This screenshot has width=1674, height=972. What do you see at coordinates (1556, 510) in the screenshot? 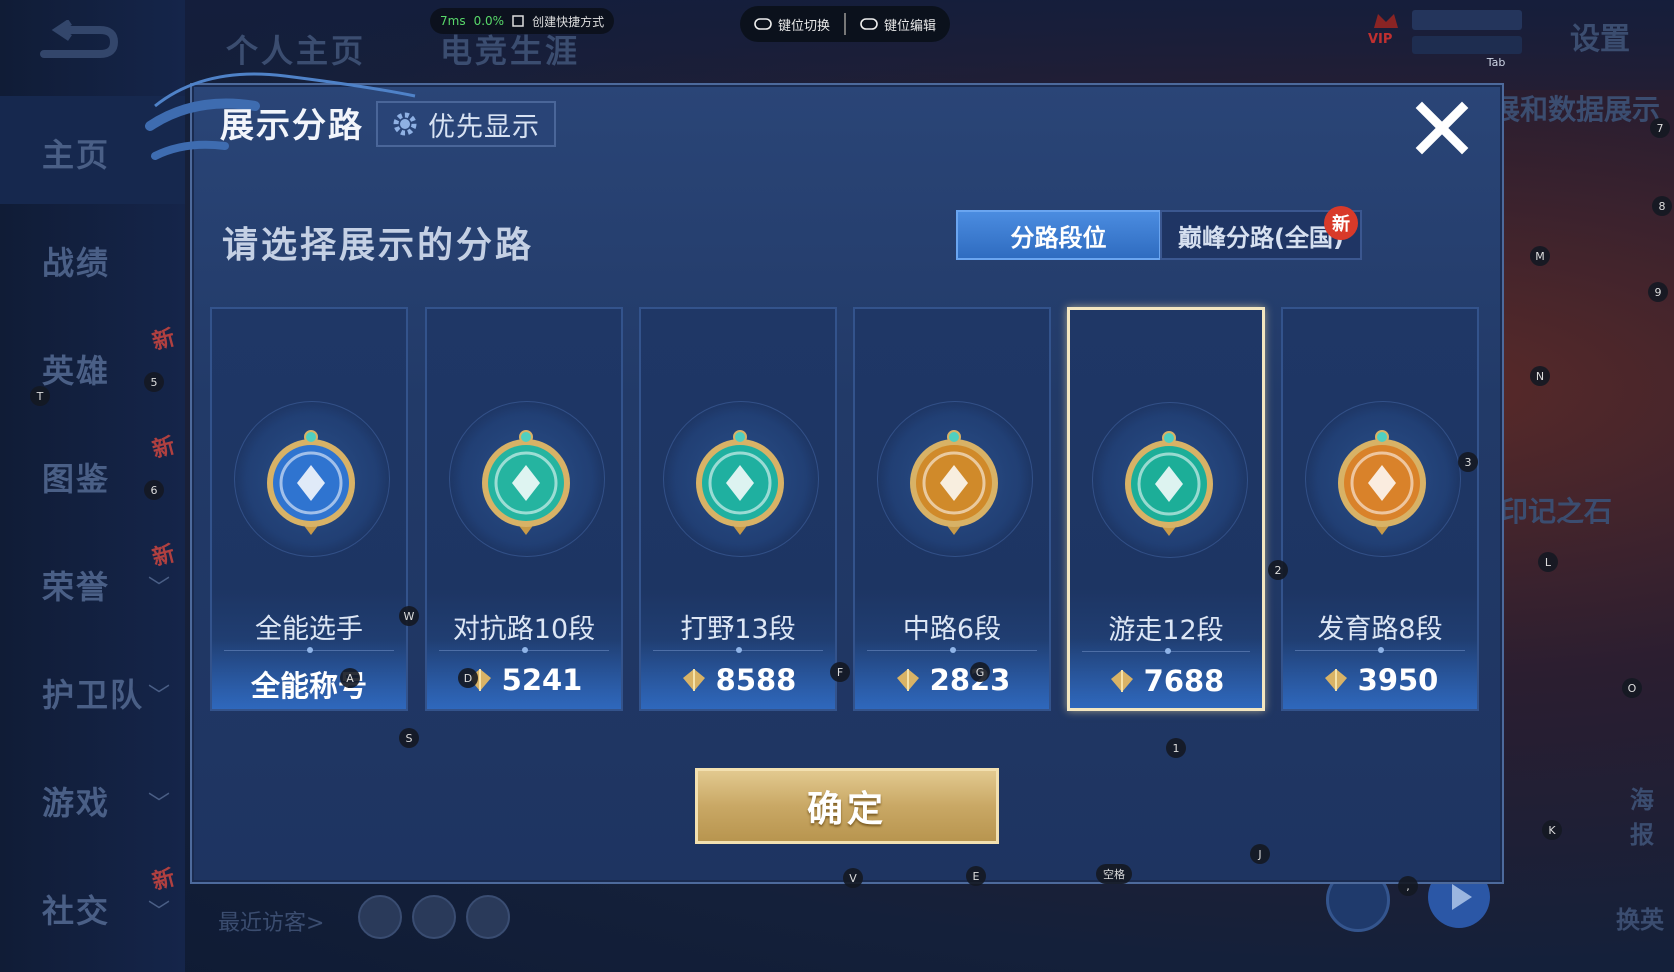
I see `mark-stone-label: 印记之石` at bounding box center [1556, 510].